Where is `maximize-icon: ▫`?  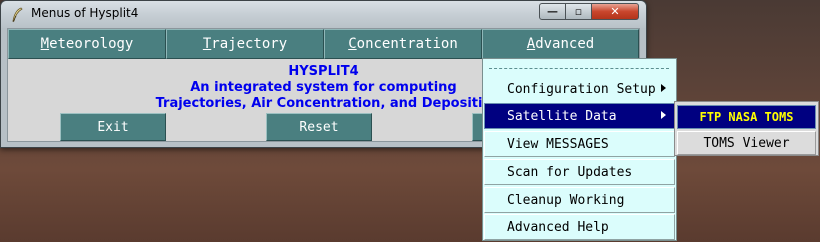
maximize-icon: ▫ is located at coordinates (578, 11).